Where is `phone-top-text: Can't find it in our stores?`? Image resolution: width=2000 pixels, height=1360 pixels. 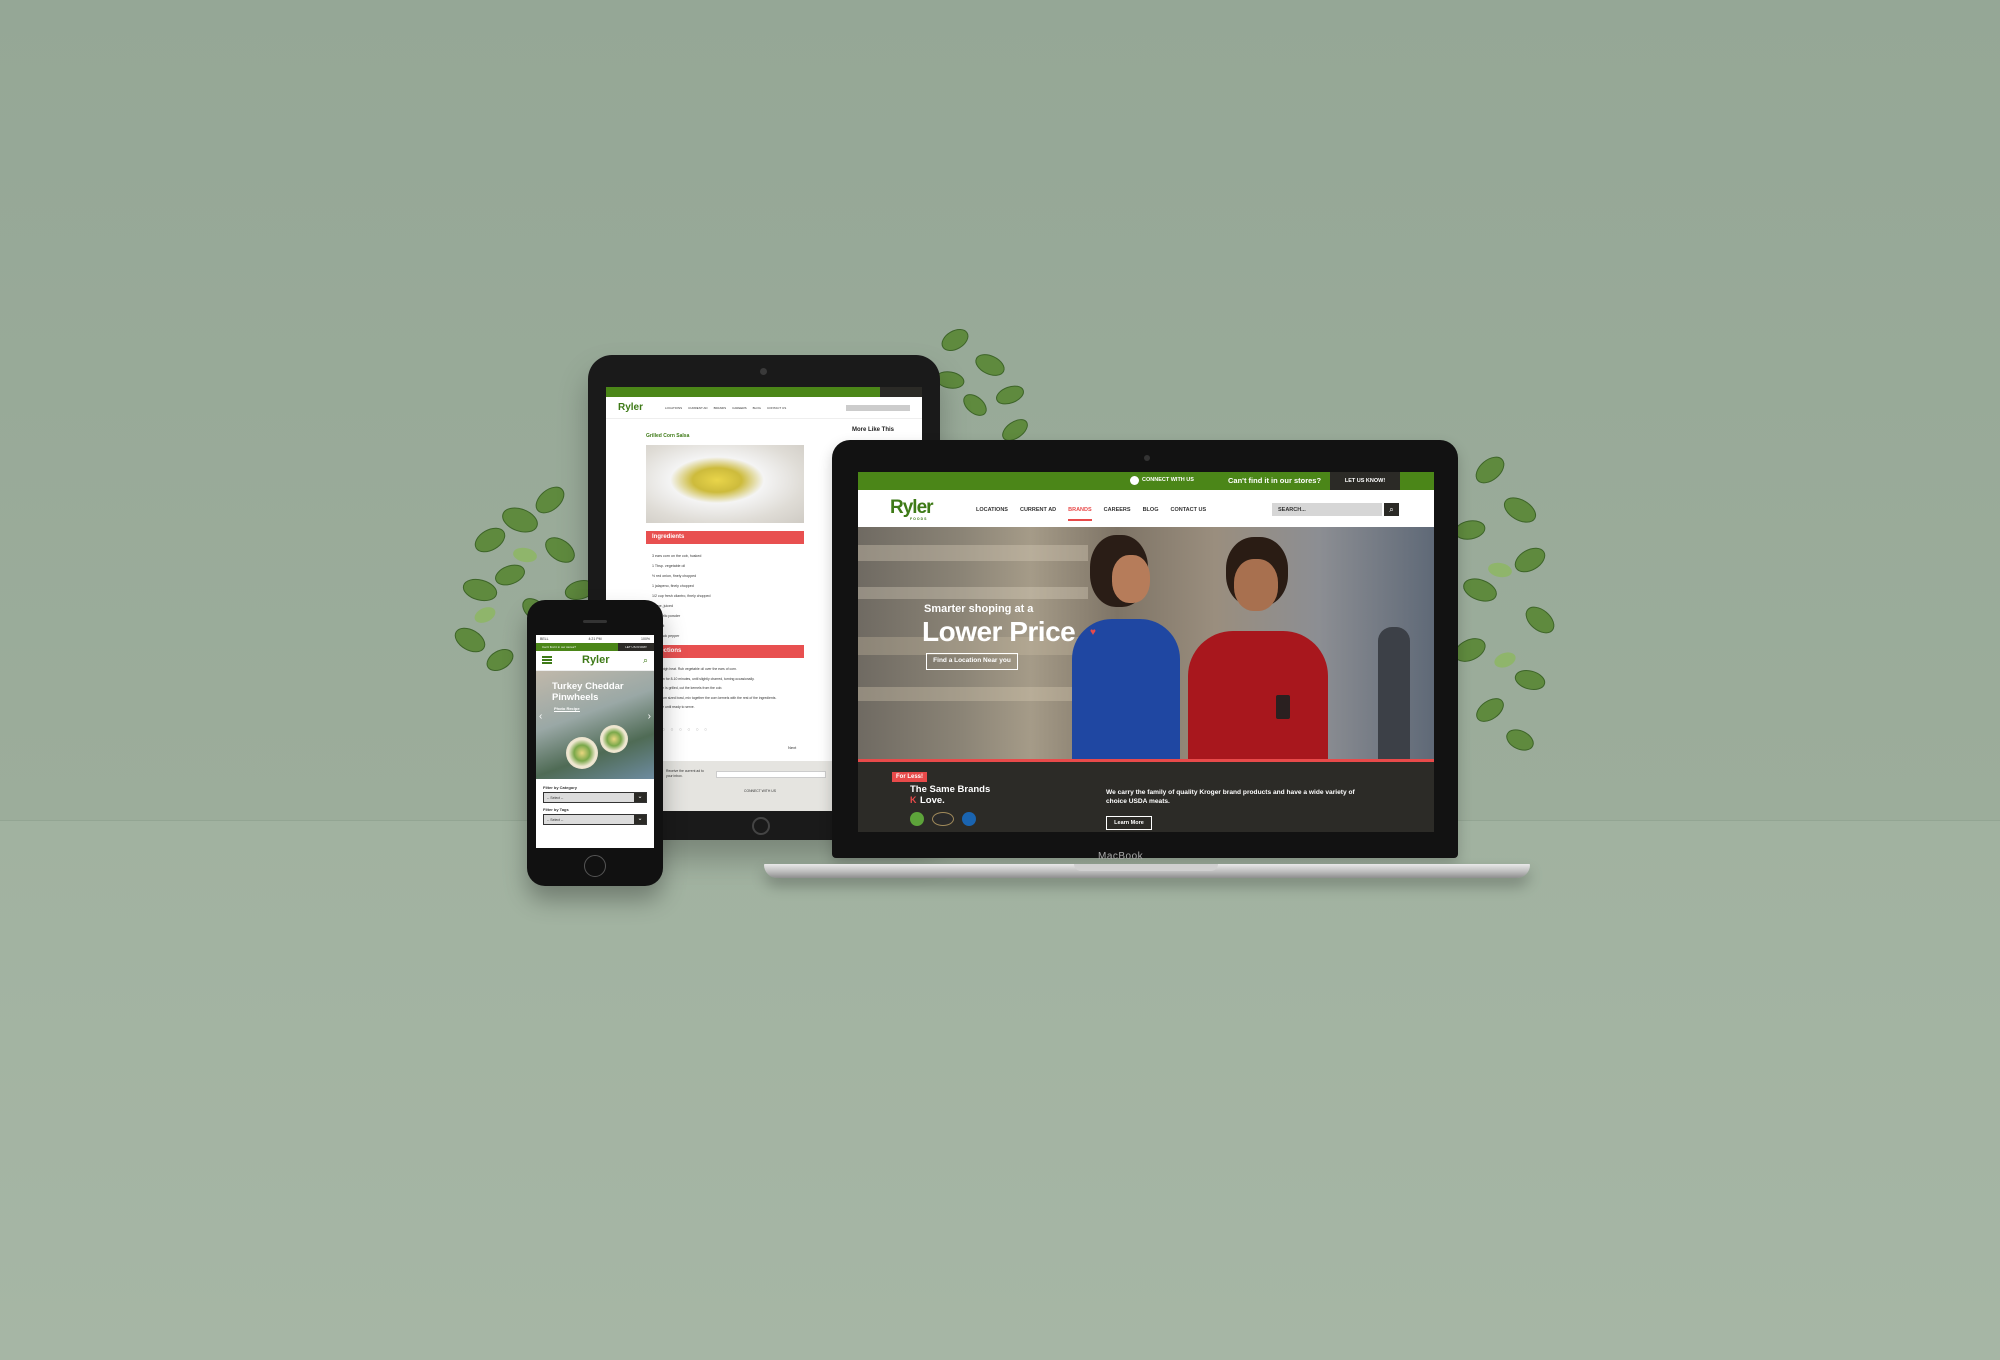
phone-top-text: Can't find it in our stores? is located at coordinates (559, 647).